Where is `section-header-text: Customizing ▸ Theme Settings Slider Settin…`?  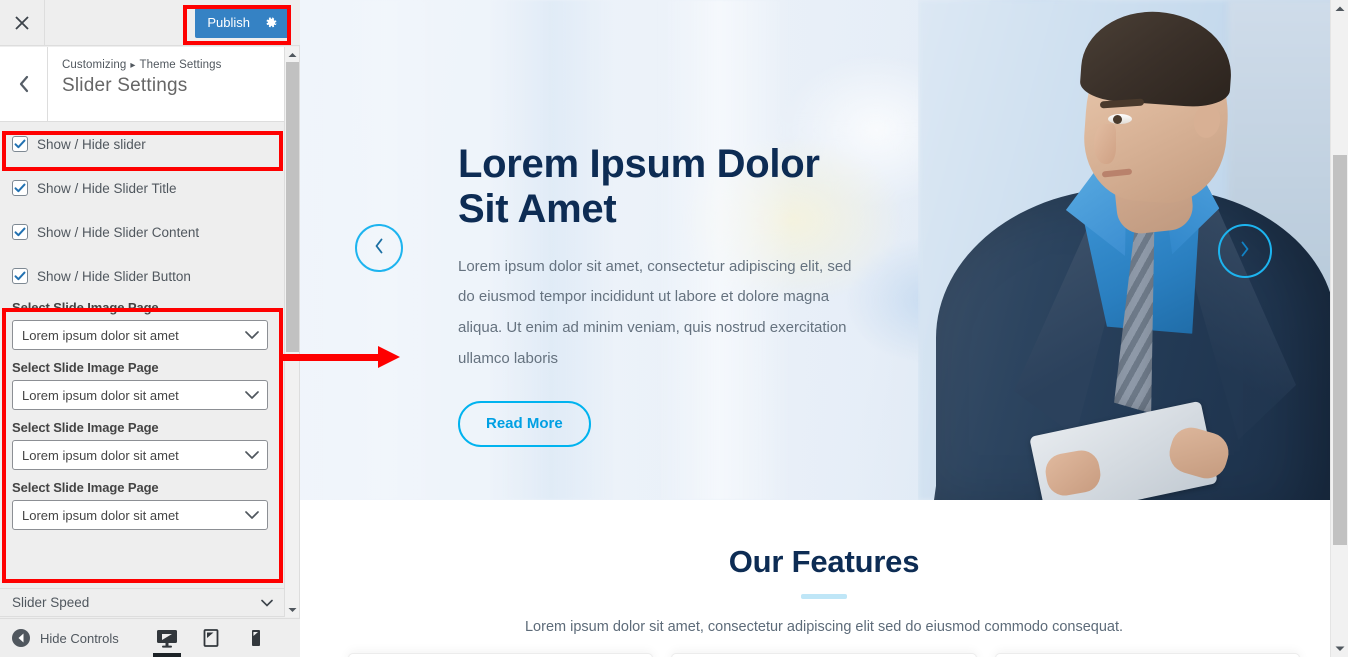
section-header-text: Customizing ▸ Theme Settings Slider Settin… is located at coordinates (134, 84).